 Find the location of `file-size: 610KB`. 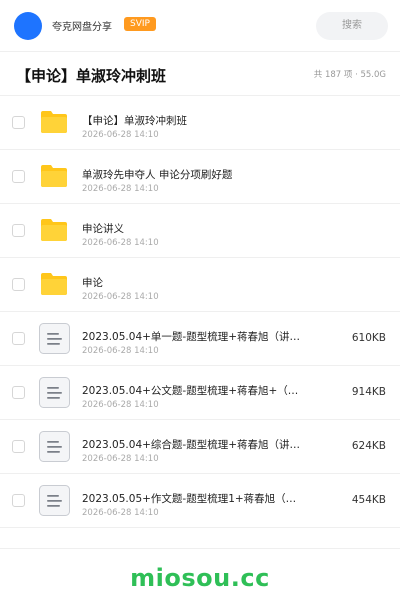

file-size: 610KB is located at coordinates (368, 338).